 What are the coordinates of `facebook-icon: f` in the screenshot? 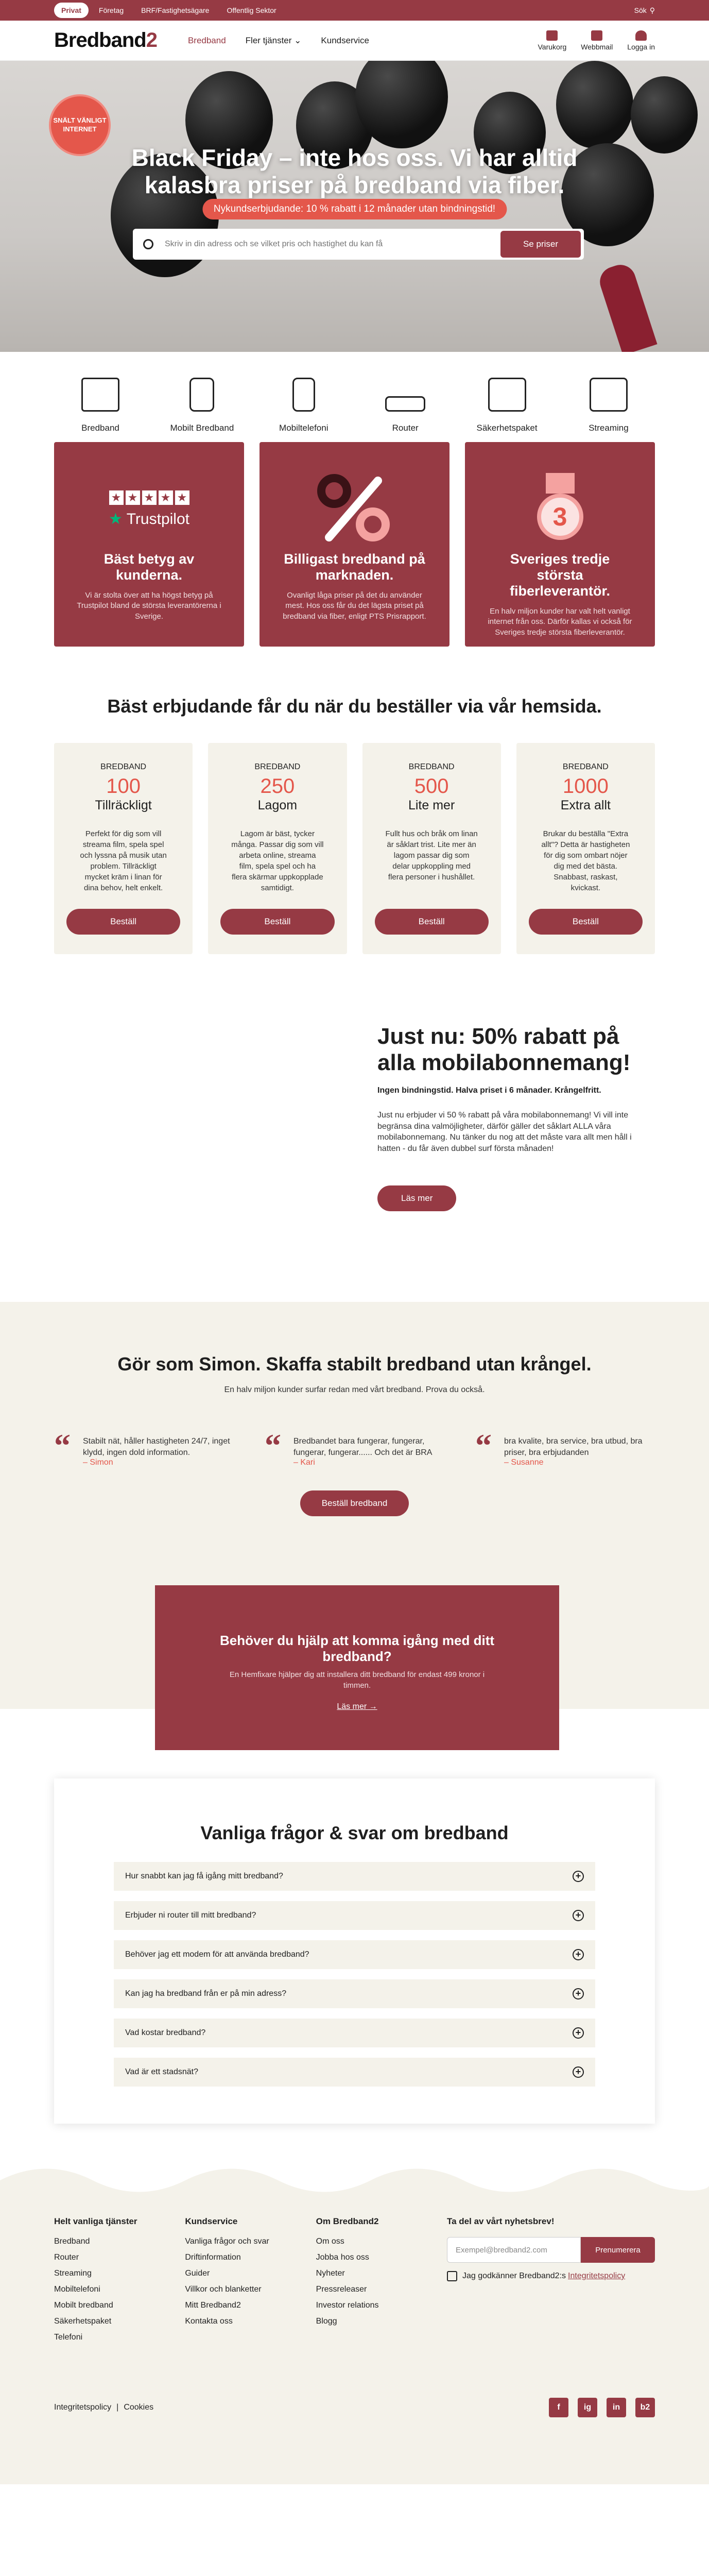 It's located at (558, 2407).